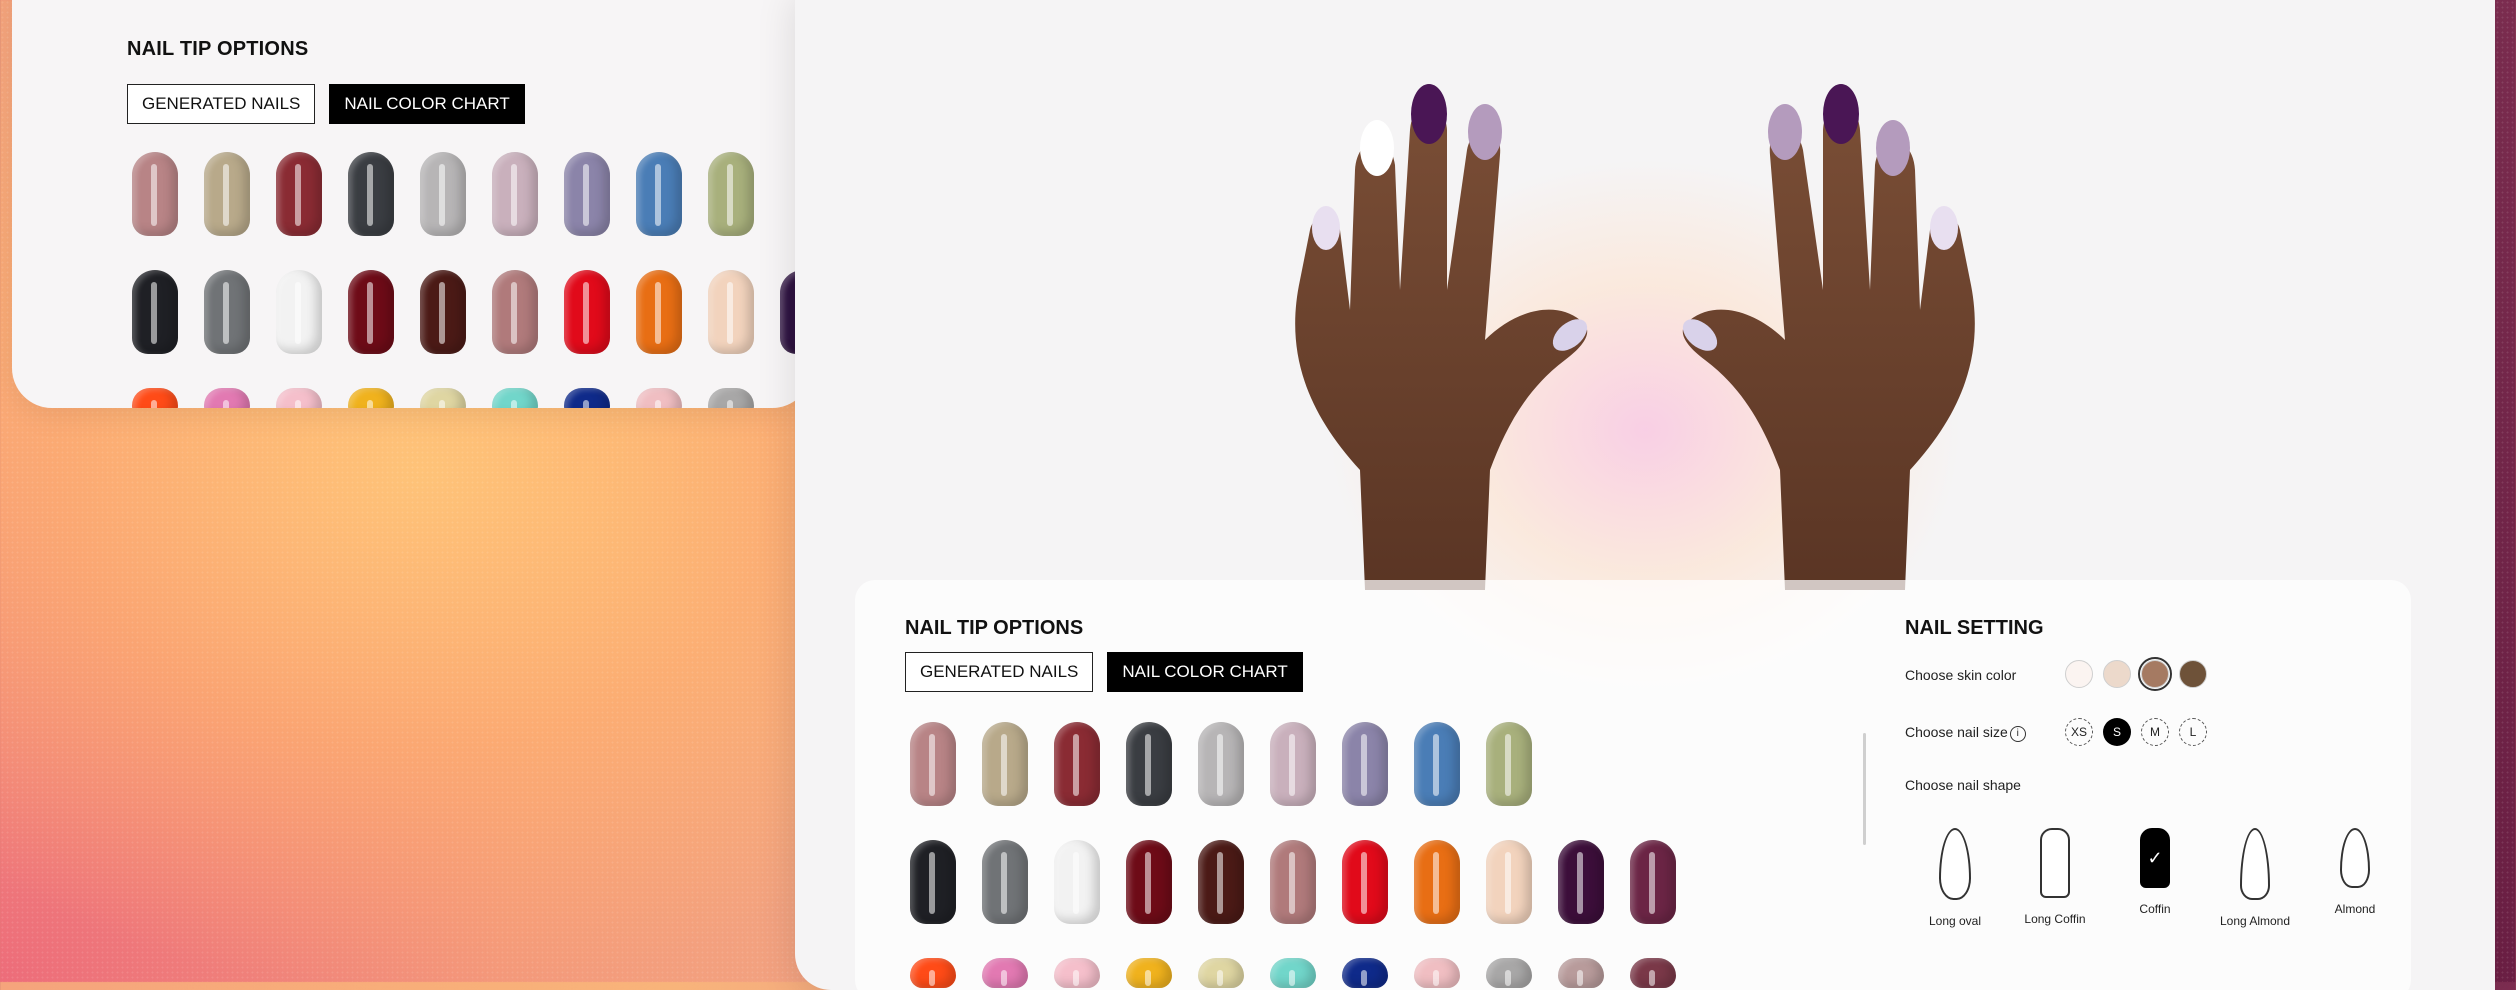 This screenshot has width=2516, height=990. I want to click on back-tab-nail-color-chart: NAIL COLOR CHART, so click(427, 104).